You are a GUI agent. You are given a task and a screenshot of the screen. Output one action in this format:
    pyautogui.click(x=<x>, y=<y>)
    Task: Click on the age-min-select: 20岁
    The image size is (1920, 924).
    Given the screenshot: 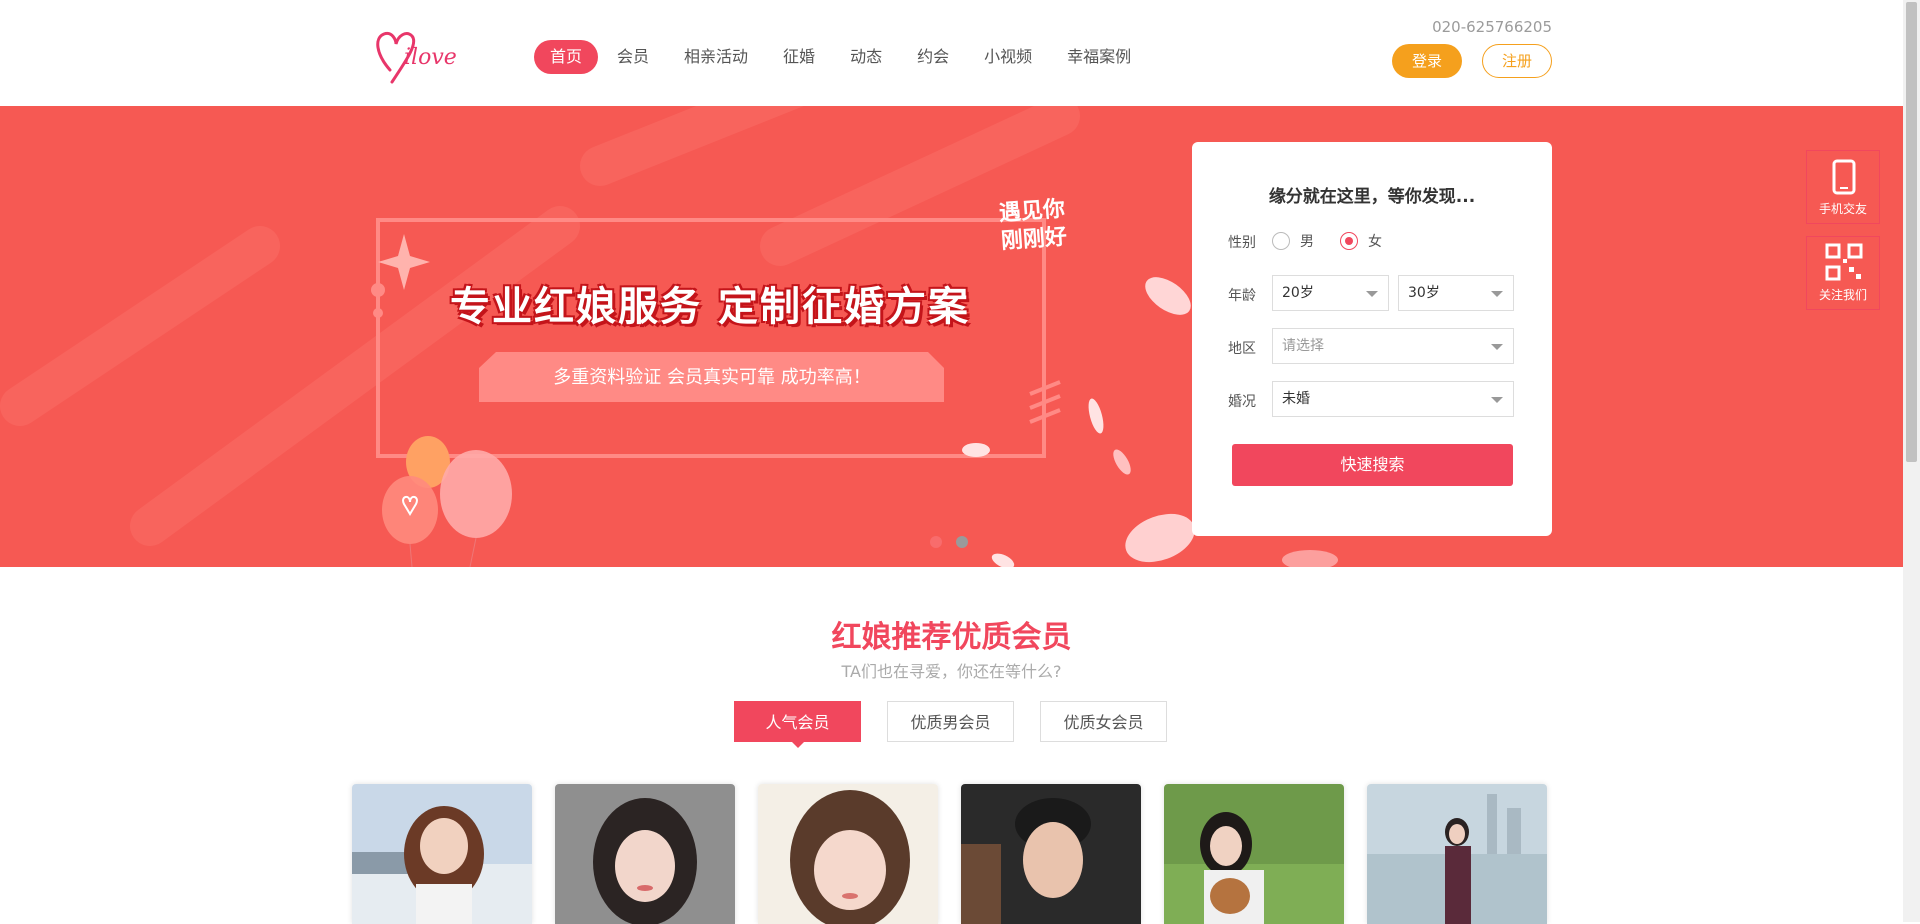 What is the action you would take?
    pyautogui.click(x=1330, y=293)
    